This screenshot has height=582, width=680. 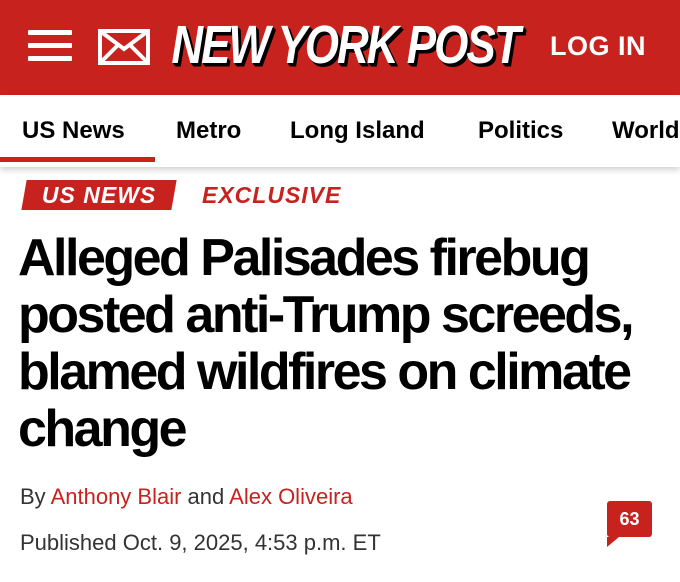 What do you see at coordinates (208, 131) in the screenshot?
I see `nav-item-metro: Metro` at bounding box center [208, 131].